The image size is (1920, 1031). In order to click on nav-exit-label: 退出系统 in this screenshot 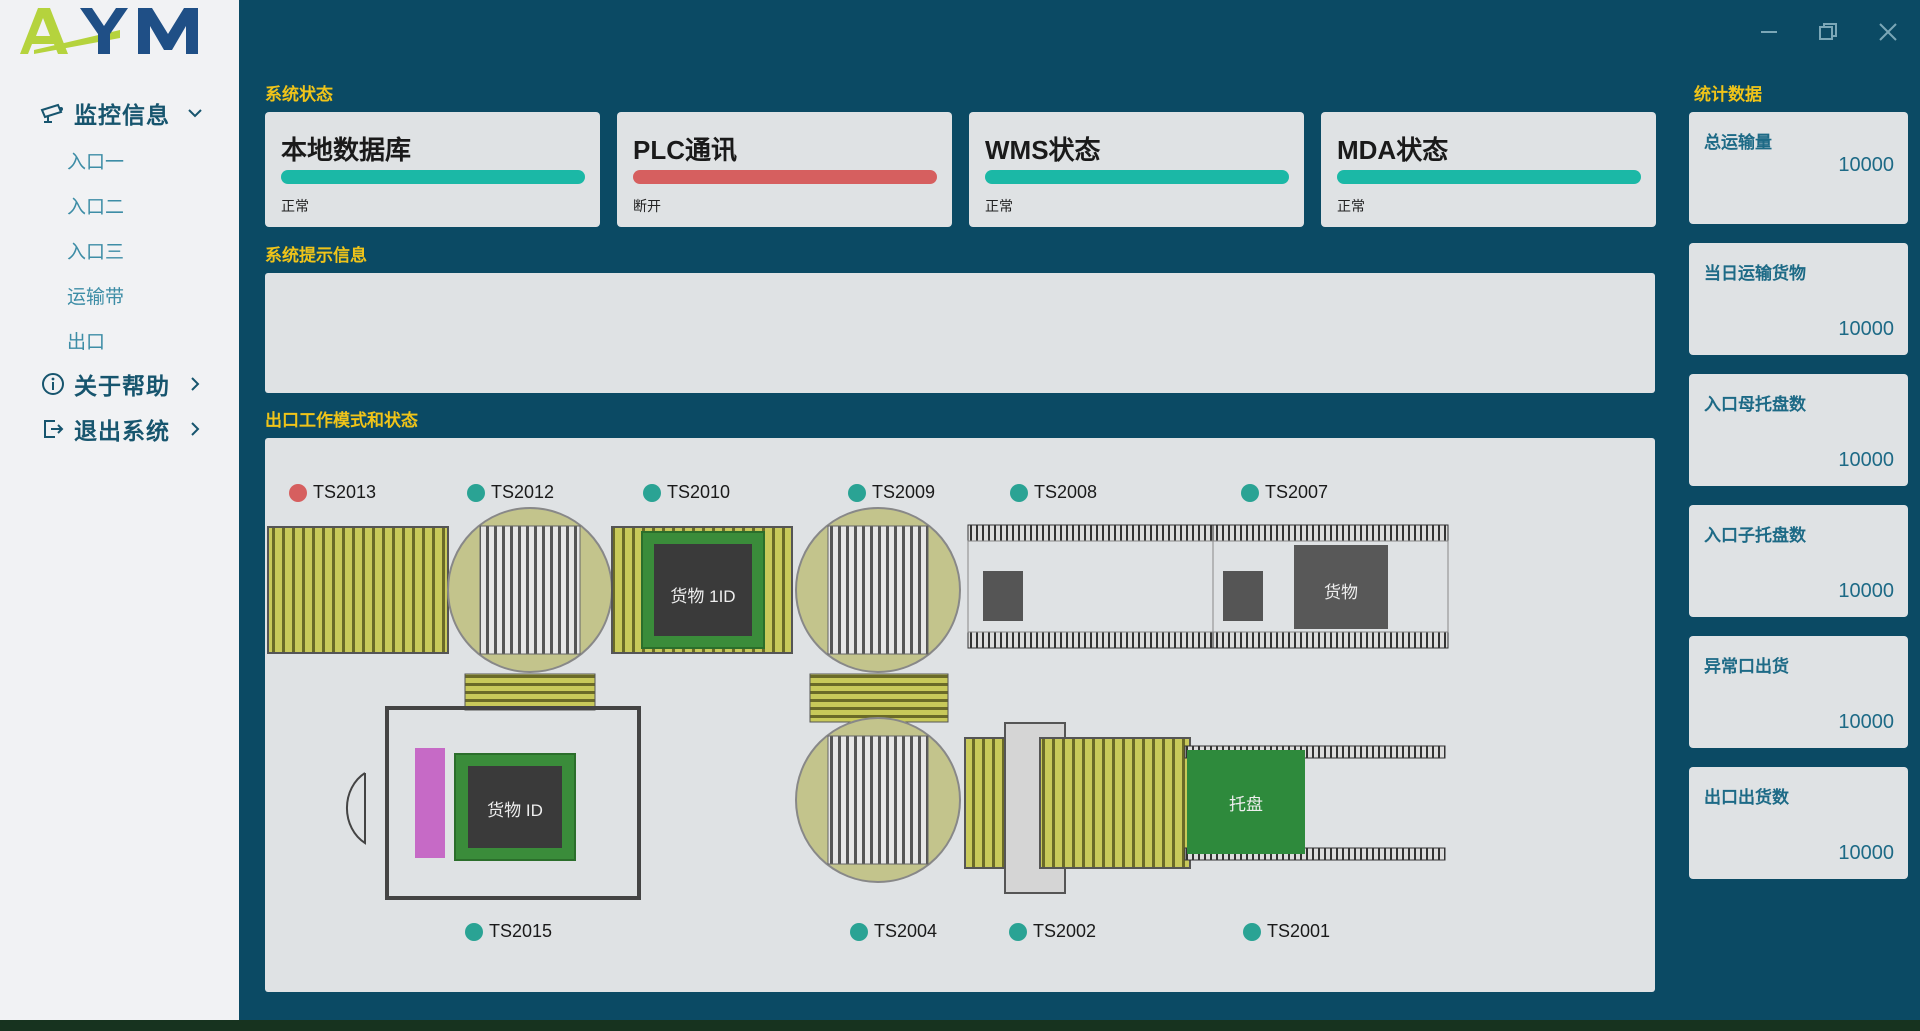, I will do `click(122, 431)`.